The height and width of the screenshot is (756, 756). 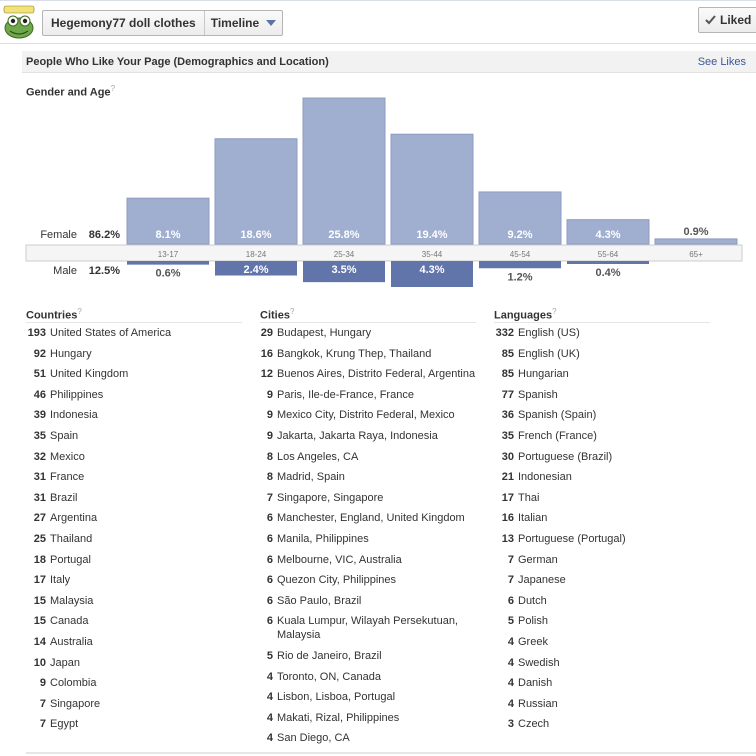 What do you see at coordinates (572, 538) in the screenshot?
I see `item-name: Portuguese (Portugal)` at bounding box center [572, 538].